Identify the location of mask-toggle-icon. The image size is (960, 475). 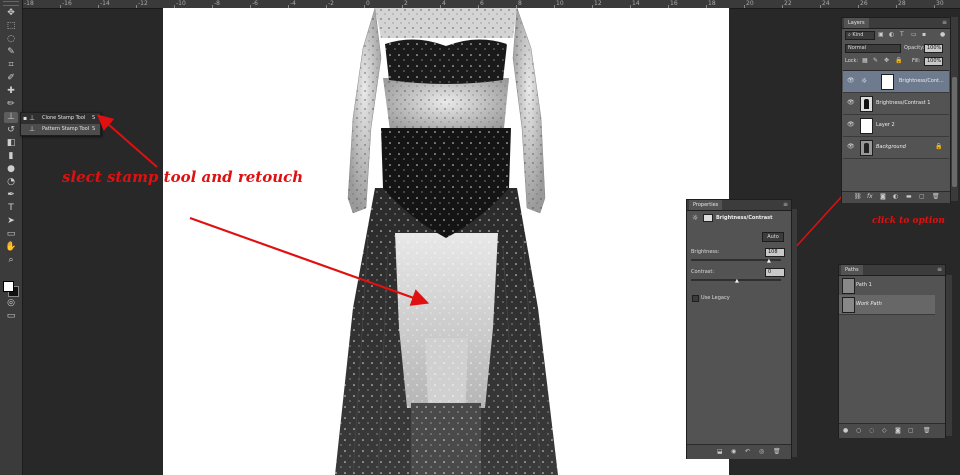
(708, 218).